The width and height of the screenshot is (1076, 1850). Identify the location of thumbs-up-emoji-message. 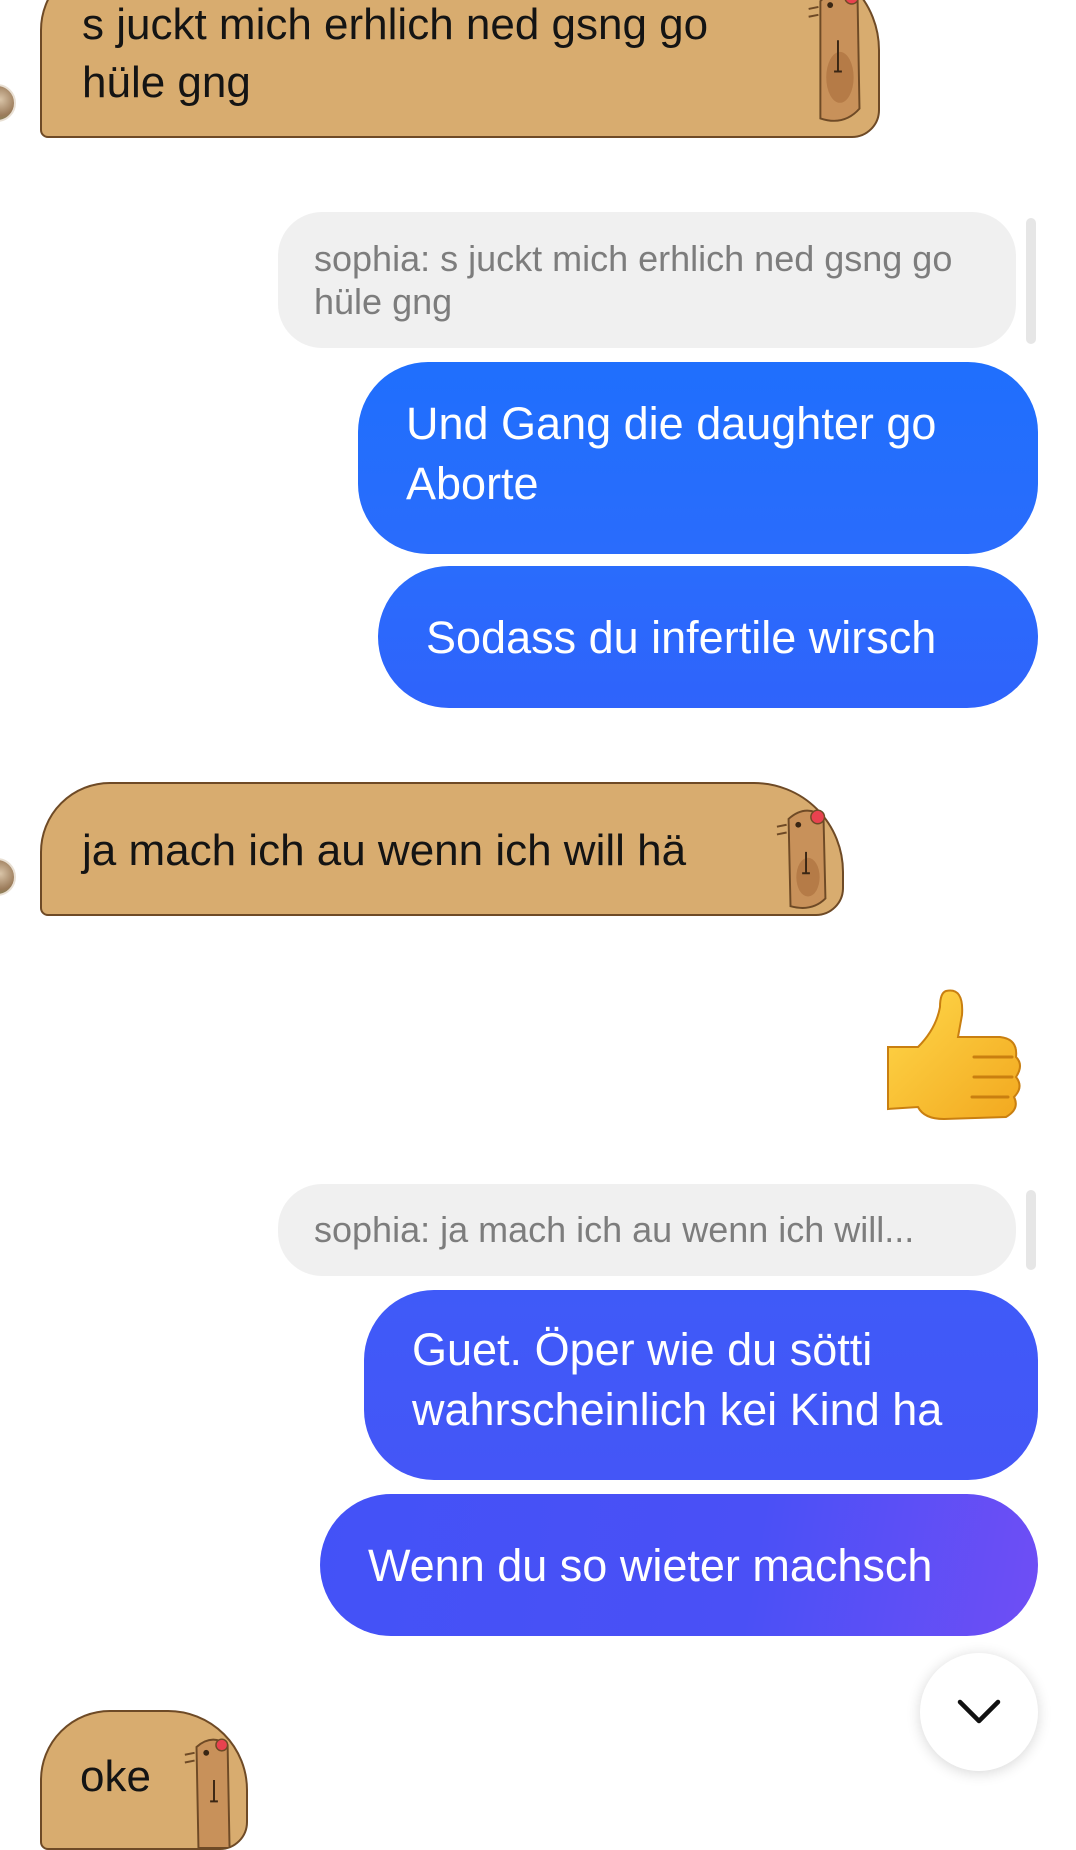
(957, 1060).